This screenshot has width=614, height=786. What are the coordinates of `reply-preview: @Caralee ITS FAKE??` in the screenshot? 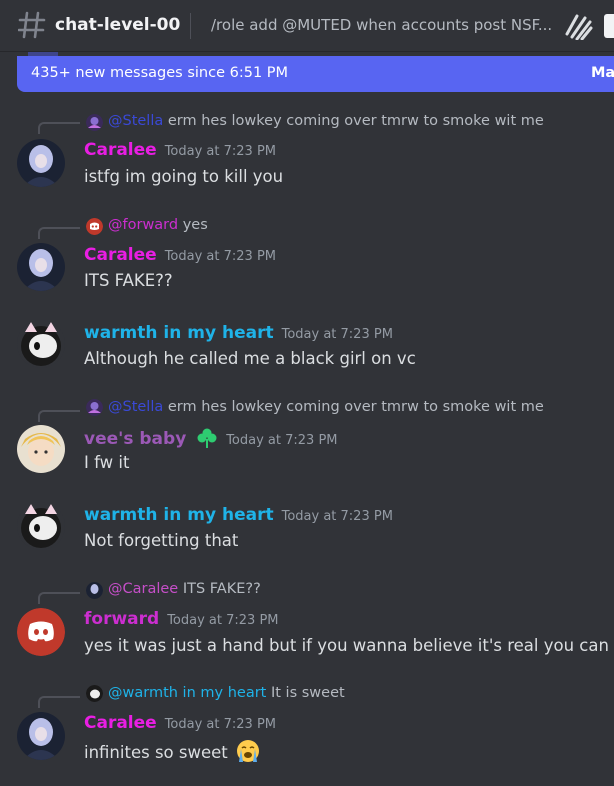 It's located at (184, 589).